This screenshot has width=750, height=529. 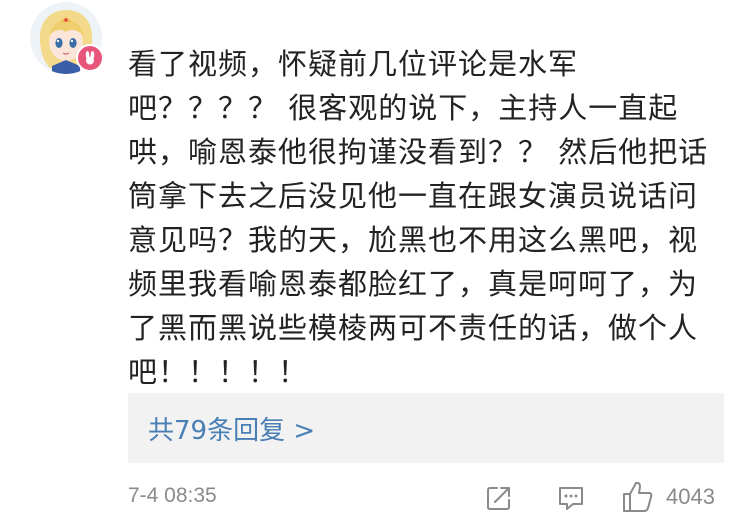 I want to click on comment-line: 意见吗？我的天，尬黑也不用这么黑吧，视, so click(x=413, y=240).